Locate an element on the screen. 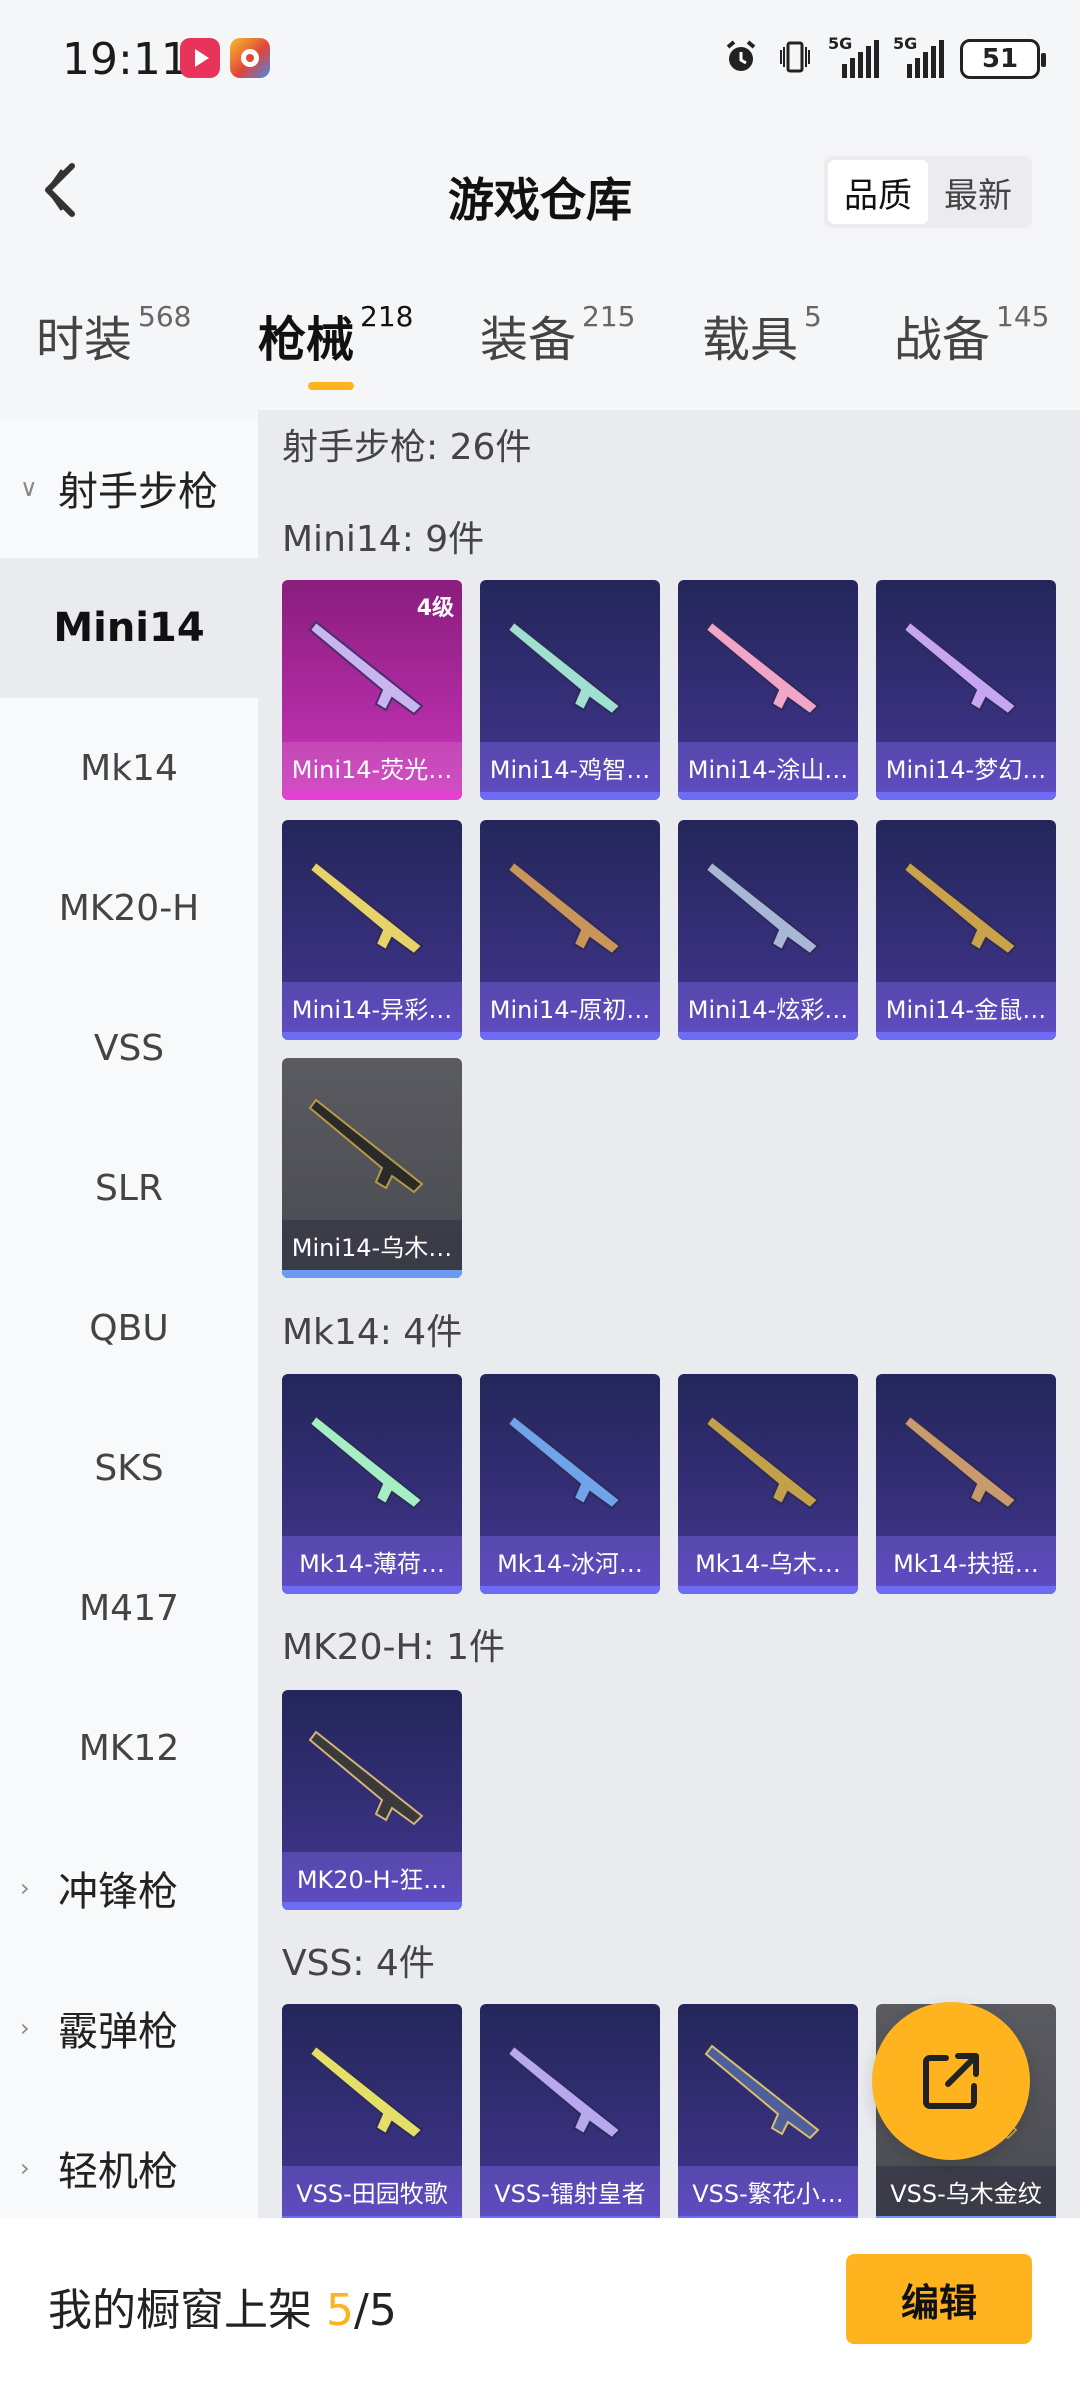  tab-supplies: 战备 145 is located at coordinates (971, 335).